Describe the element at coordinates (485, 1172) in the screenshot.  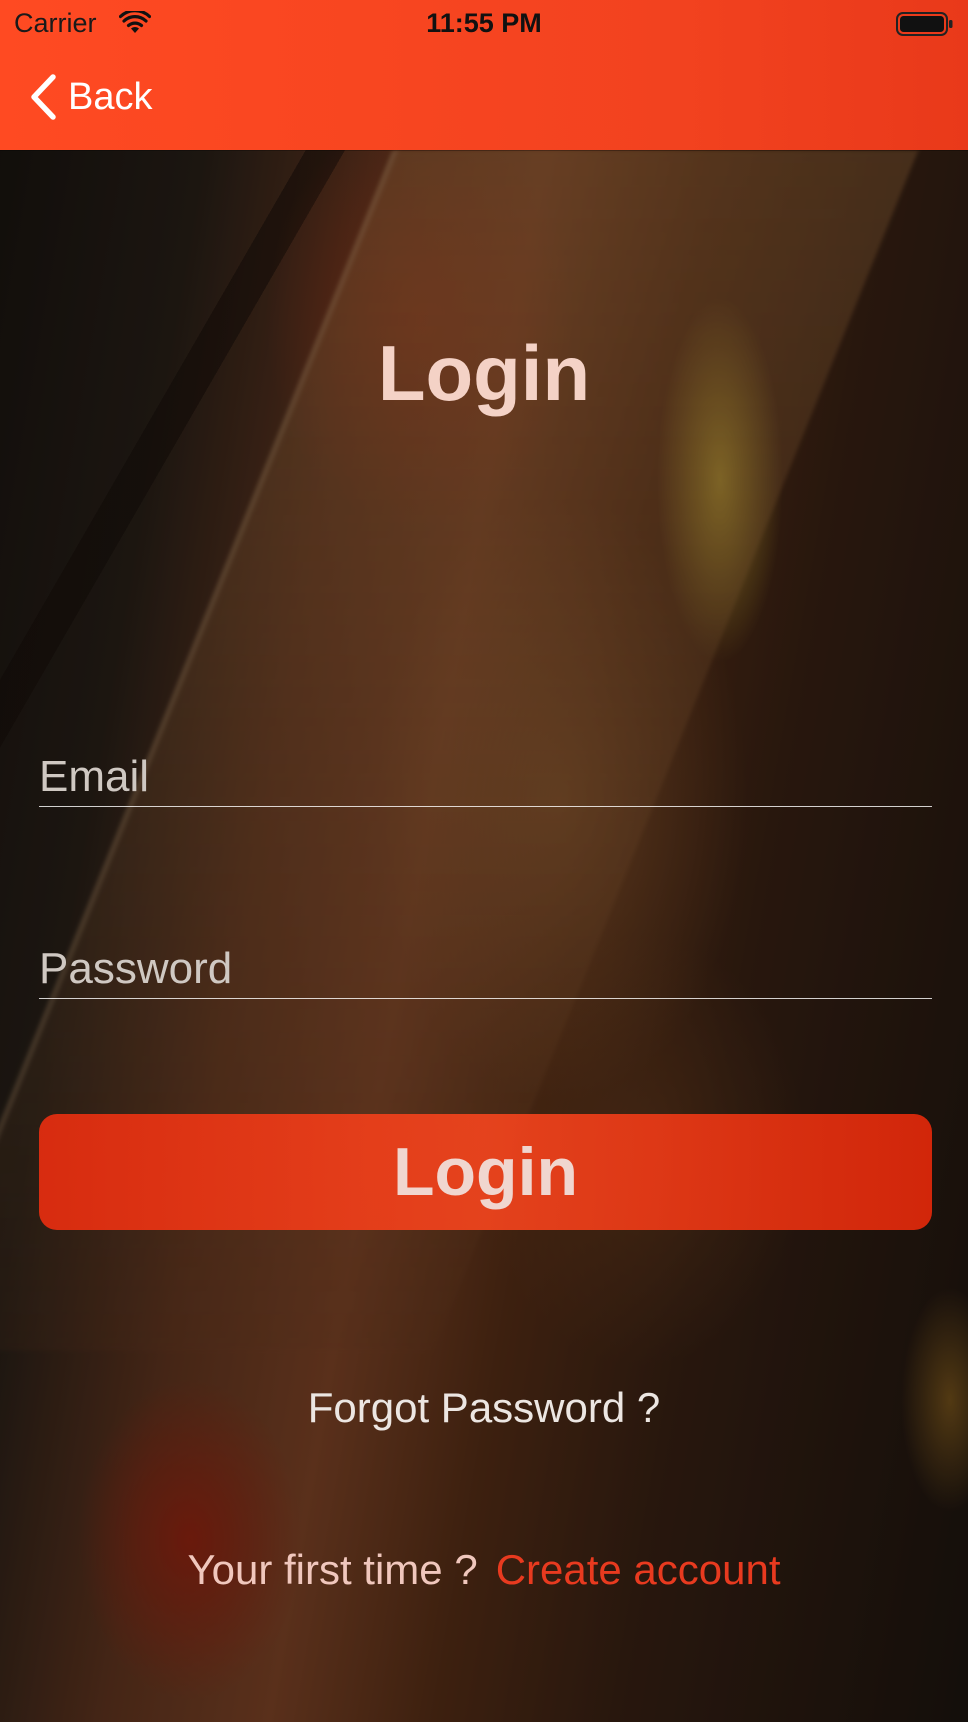
I see `login-button: Login` at that location.